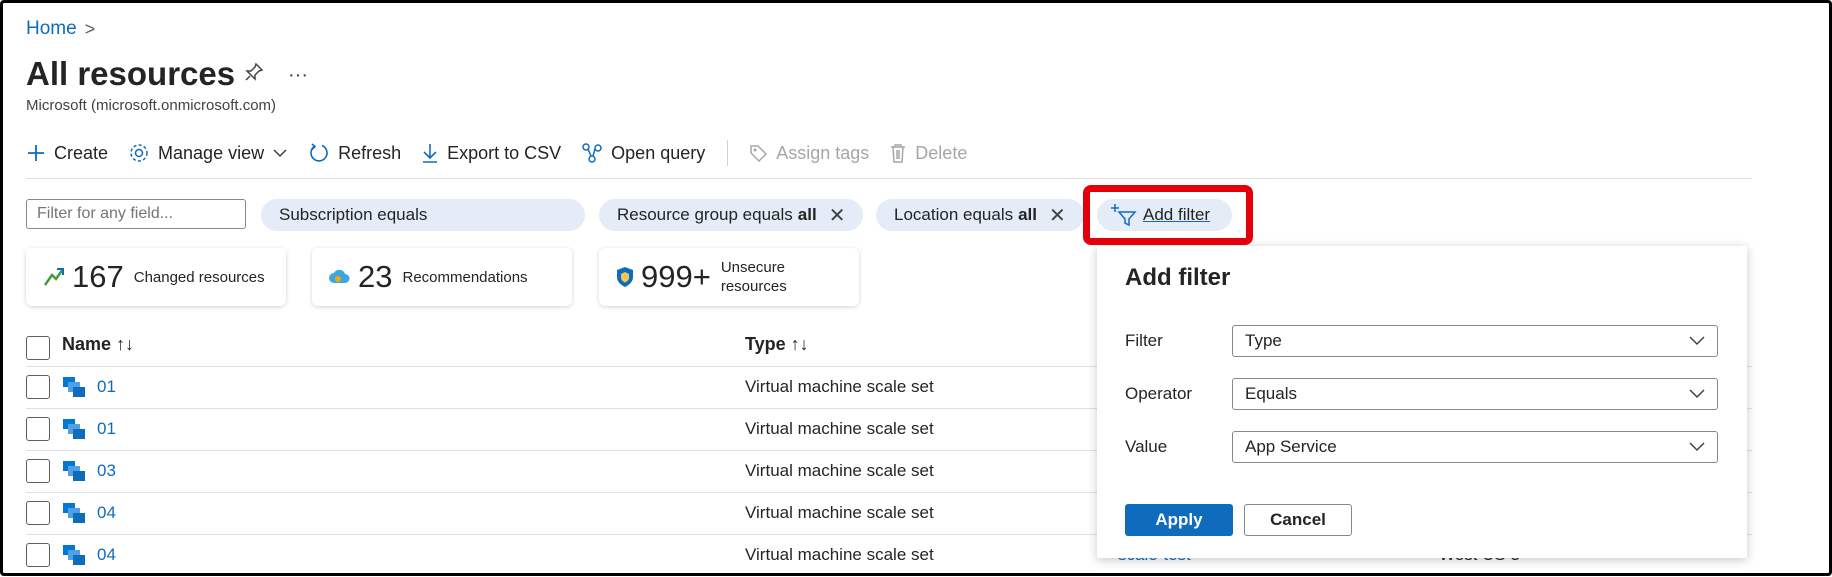 The height and width of the screenshot is (577, 1832). Describe the element at coordinates (106, 471) in the screenshot. I see `resource-name-link: 03` at that location.